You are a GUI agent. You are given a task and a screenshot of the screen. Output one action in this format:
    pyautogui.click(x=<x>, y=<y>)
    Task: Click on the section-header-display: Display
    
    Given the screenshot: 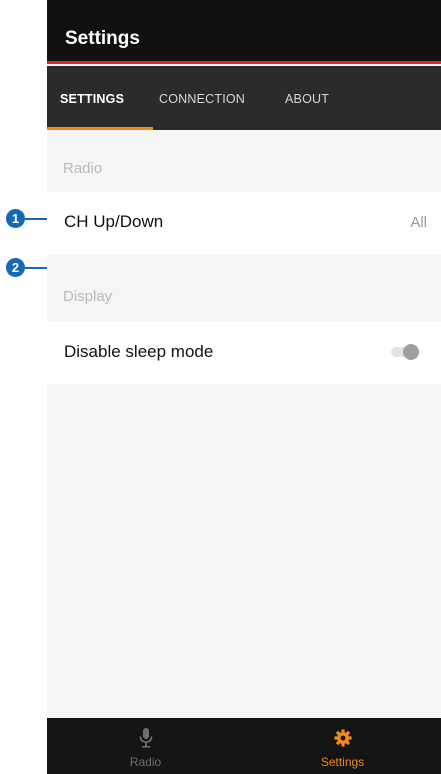 What is the action you would take?
    pyautogui.click(x=88, y=296)
    